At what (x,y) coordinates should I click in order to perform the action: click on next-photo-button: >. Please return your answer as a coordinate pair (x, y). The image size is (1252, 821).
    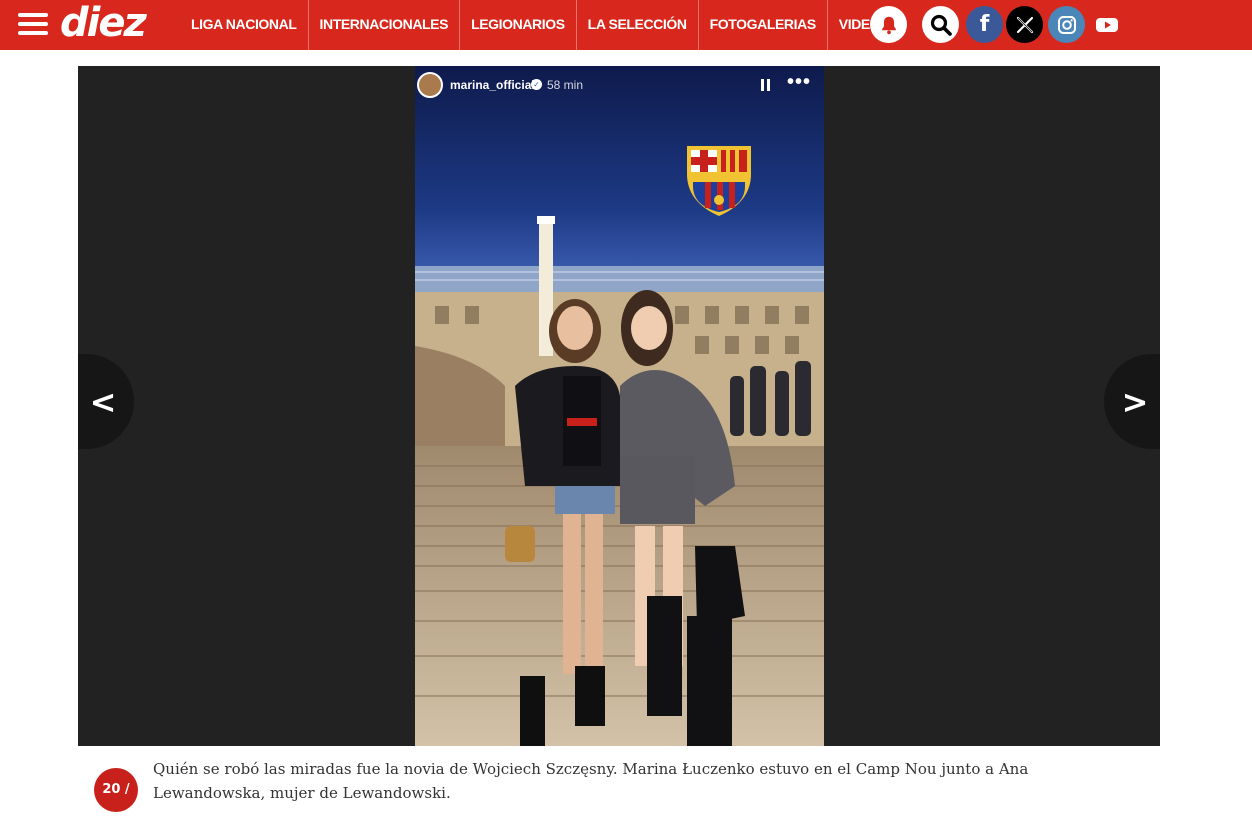
    Looking at the image, I should click on (1132, 401).